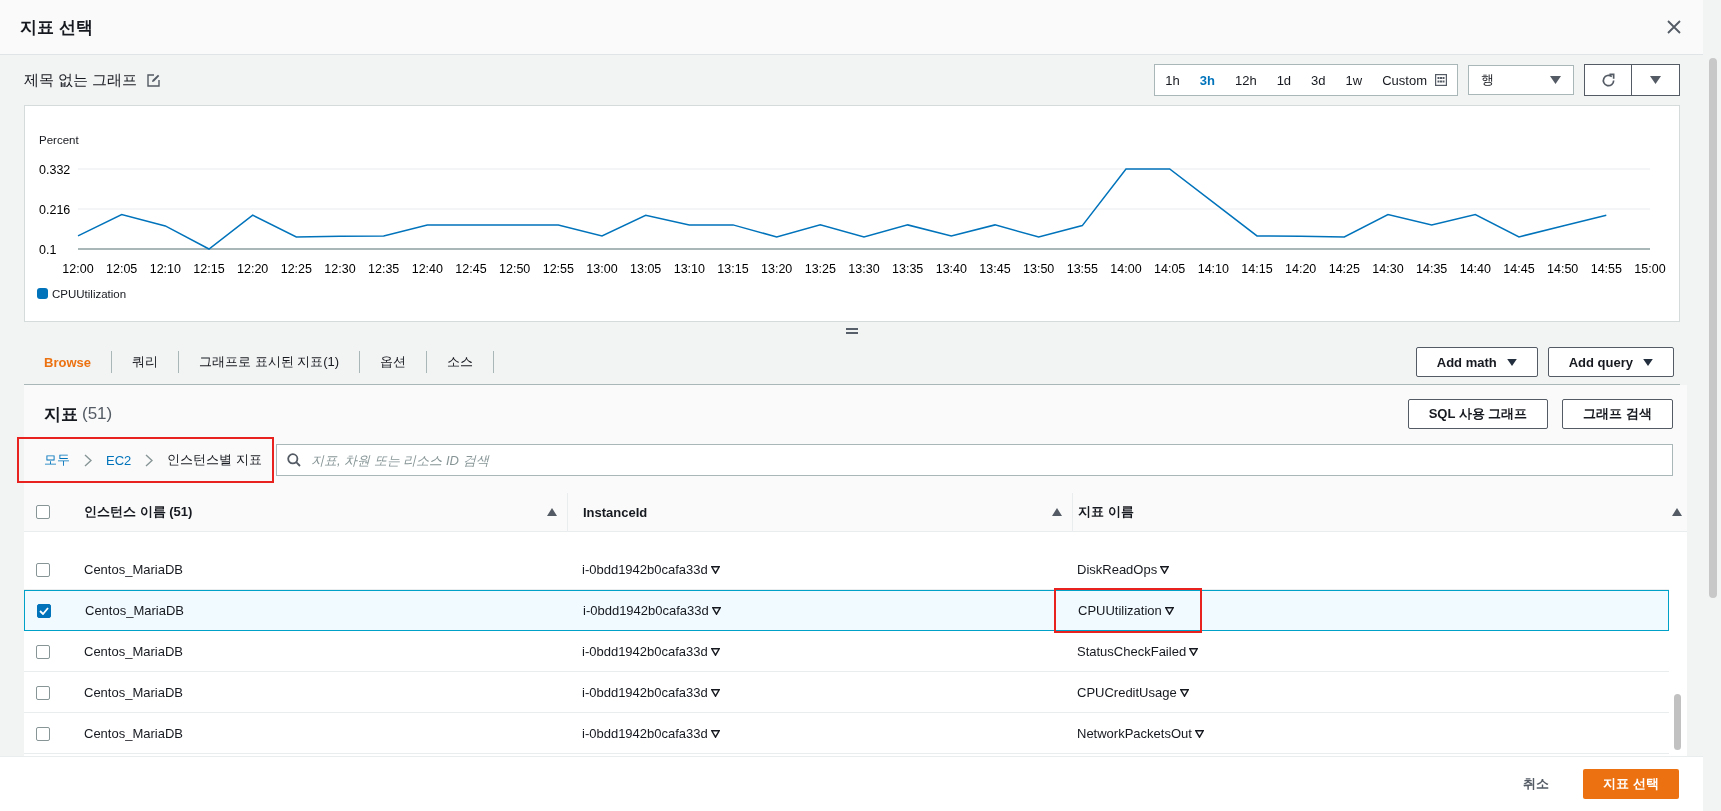 The image size is (1721, 811). What do you see at coordinates (394, 362) in the screenshot?
I see `tab: 옵션` at bounding box center [394, 362].